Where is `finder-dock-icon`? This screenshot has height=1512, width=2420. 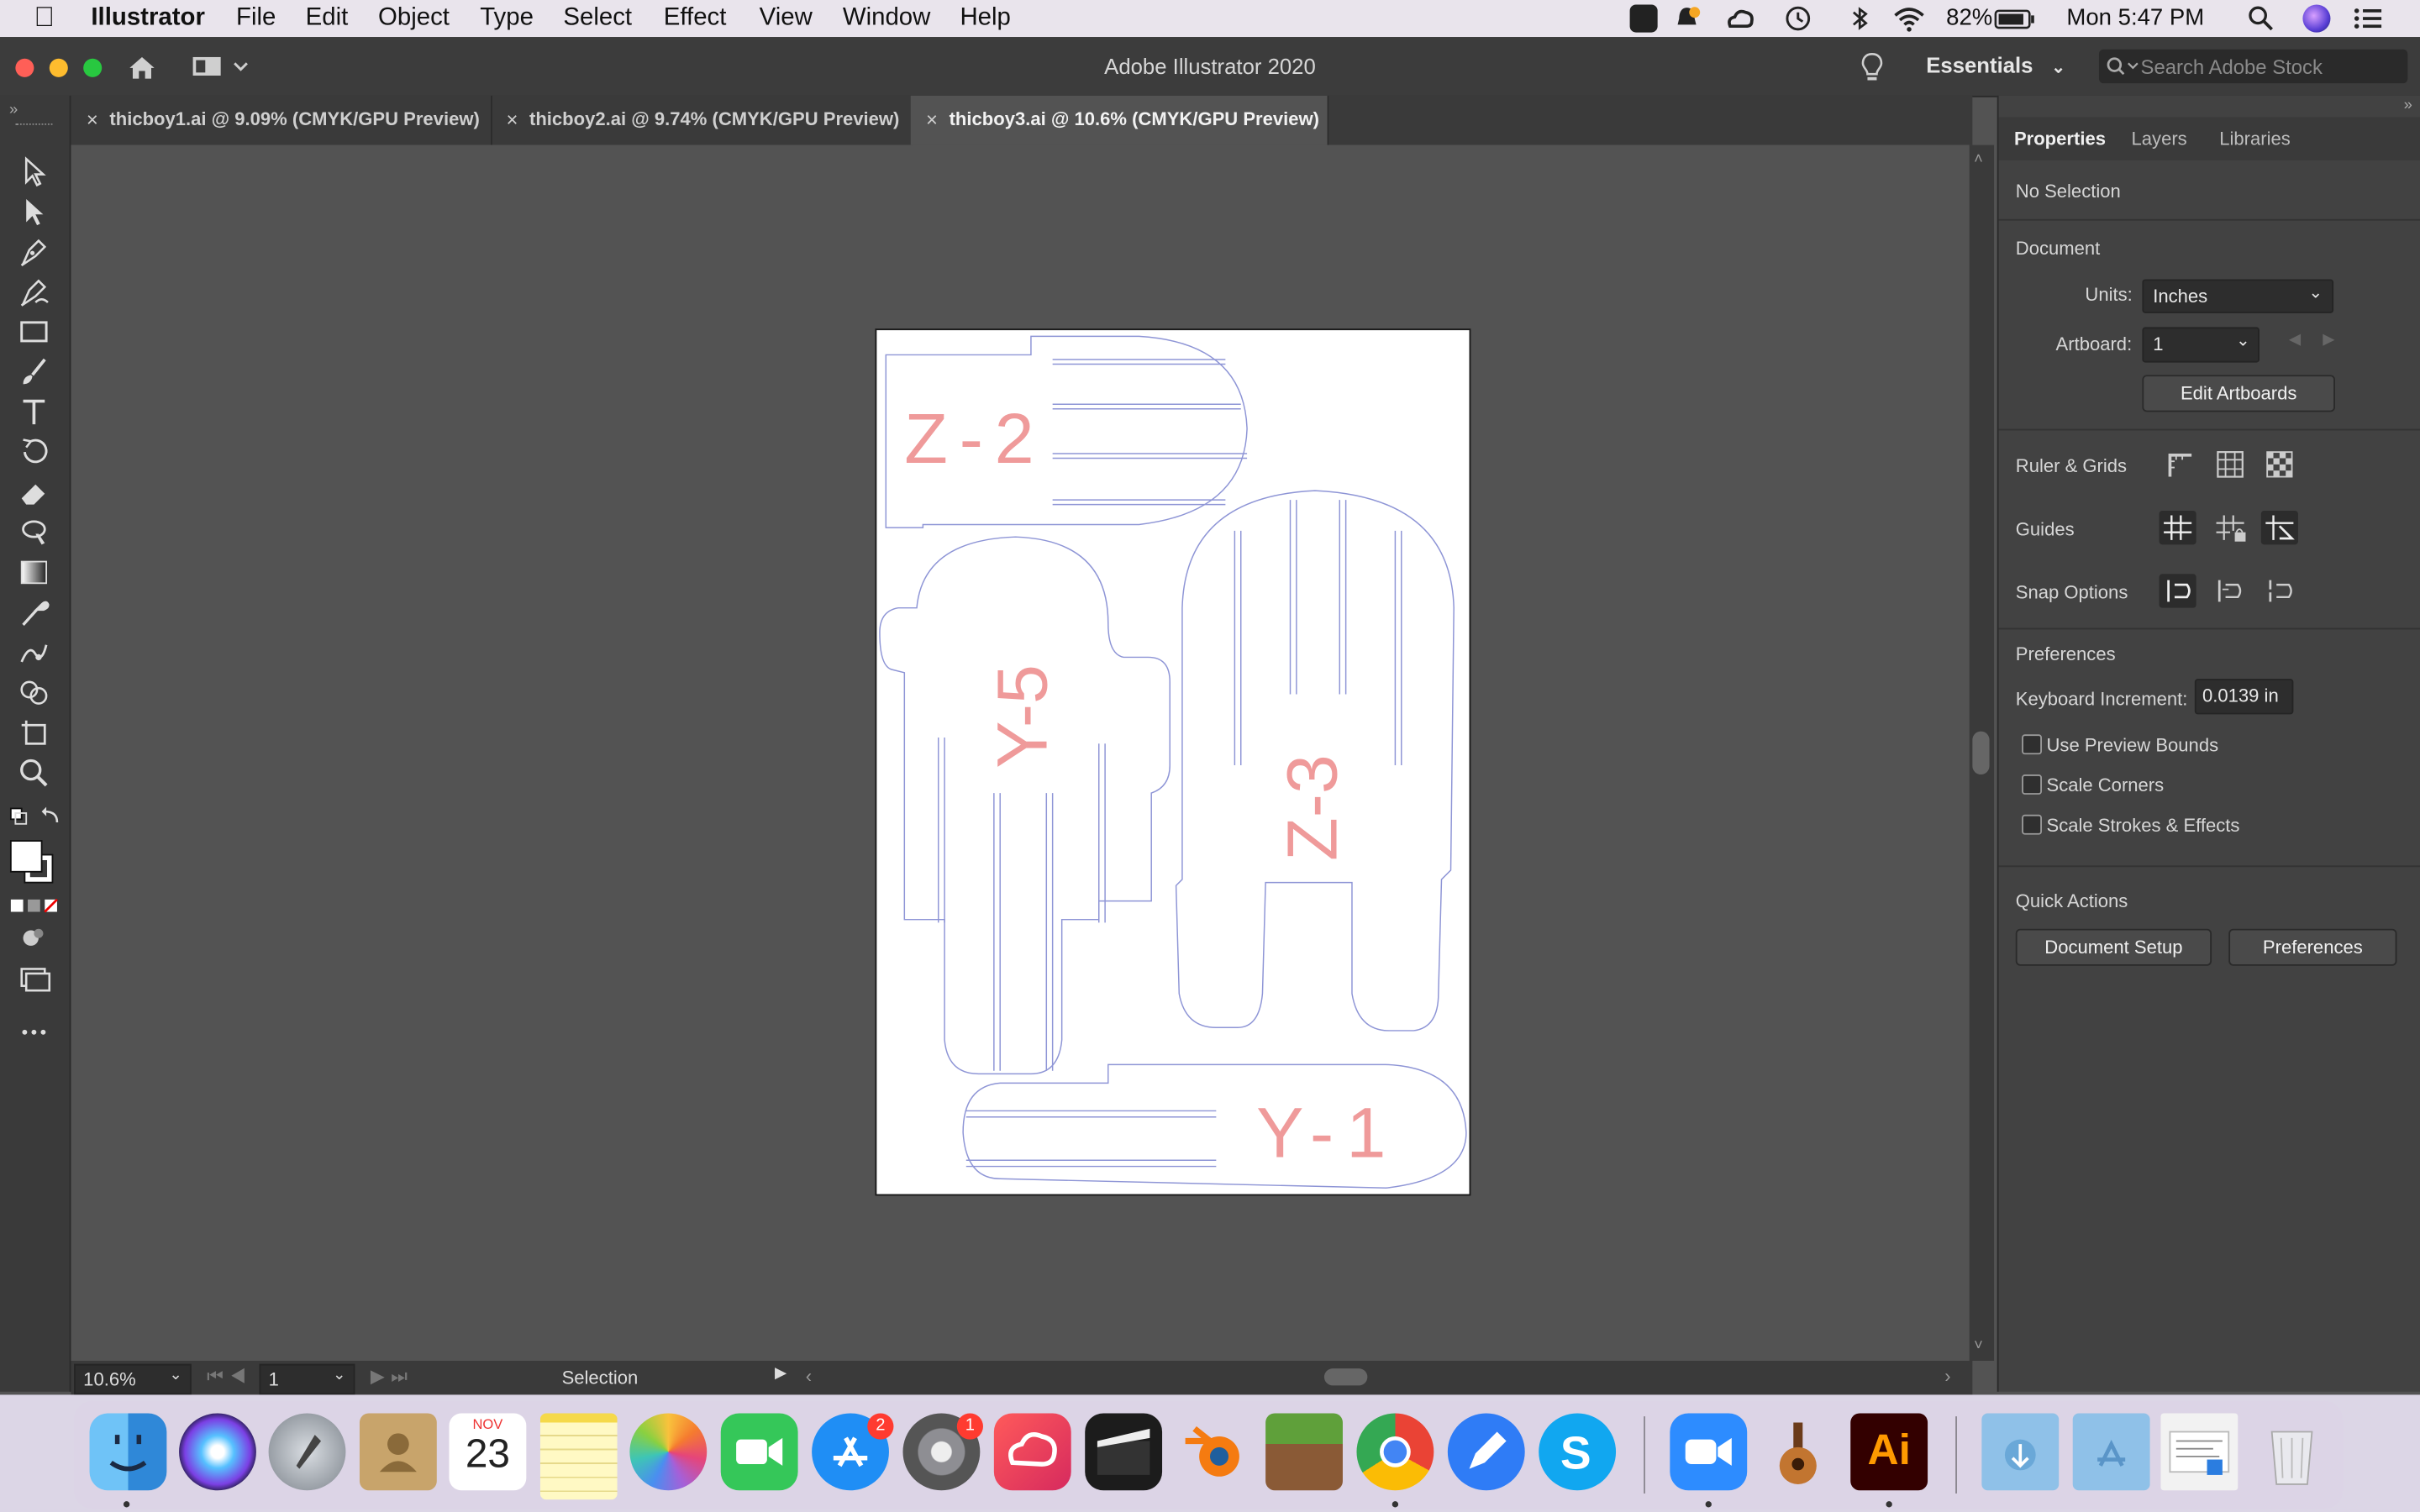
finder-dock-icon is located at coordinates (128, 1452).